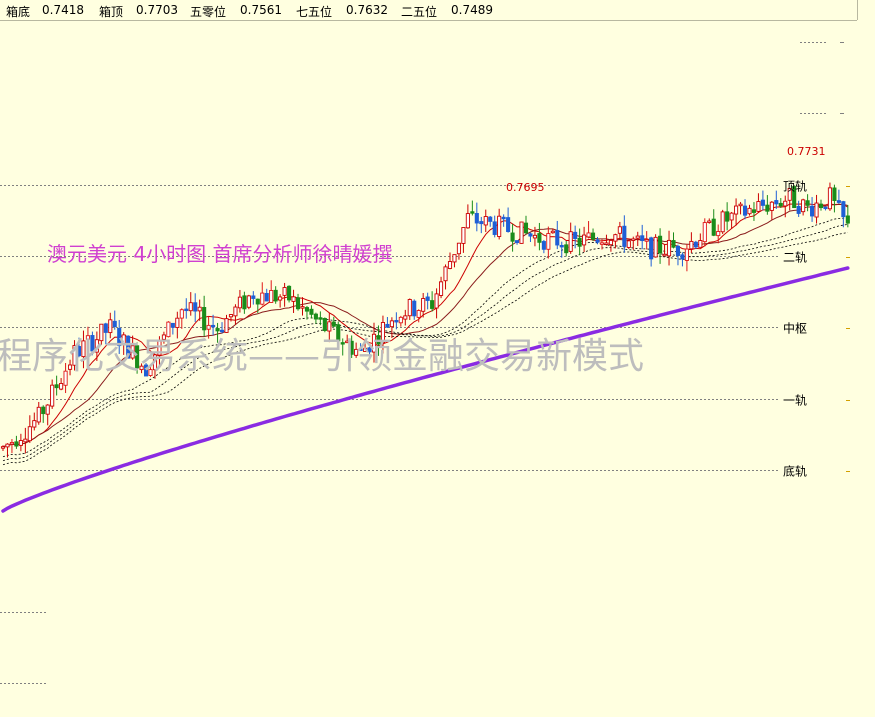 Image resolution: width=875 pixels, height=717 pixels. Describe the element at coordinates (795, 328) in the screenshot. I see `level-label: 中枢` at that location.